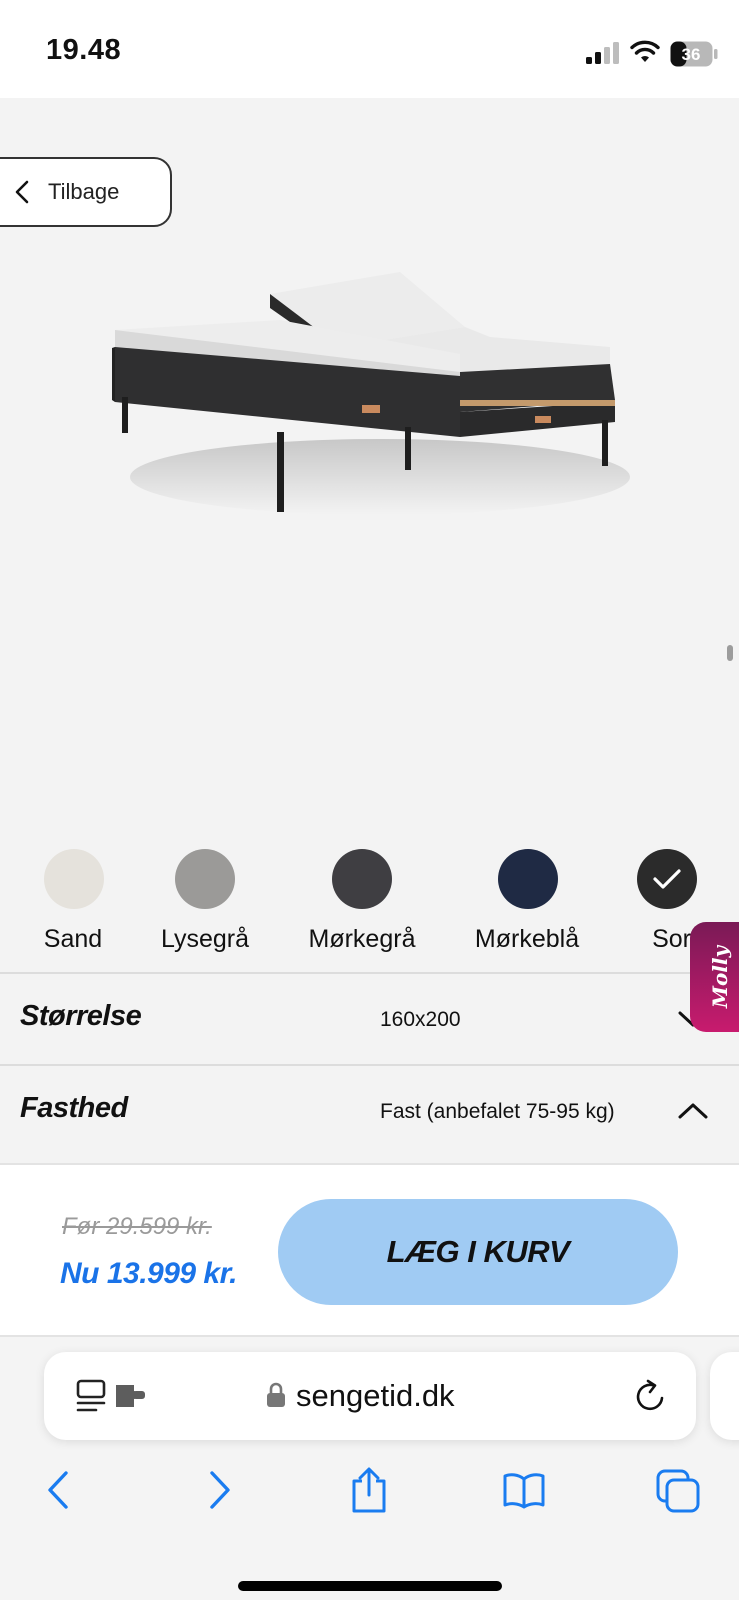 Image resolution: width=739 pixels, height=1600 pixels. What do you see at coordinates (370, 1586) in the screenshot?
I see `home-indicator` at bounding box center [370, 1586].